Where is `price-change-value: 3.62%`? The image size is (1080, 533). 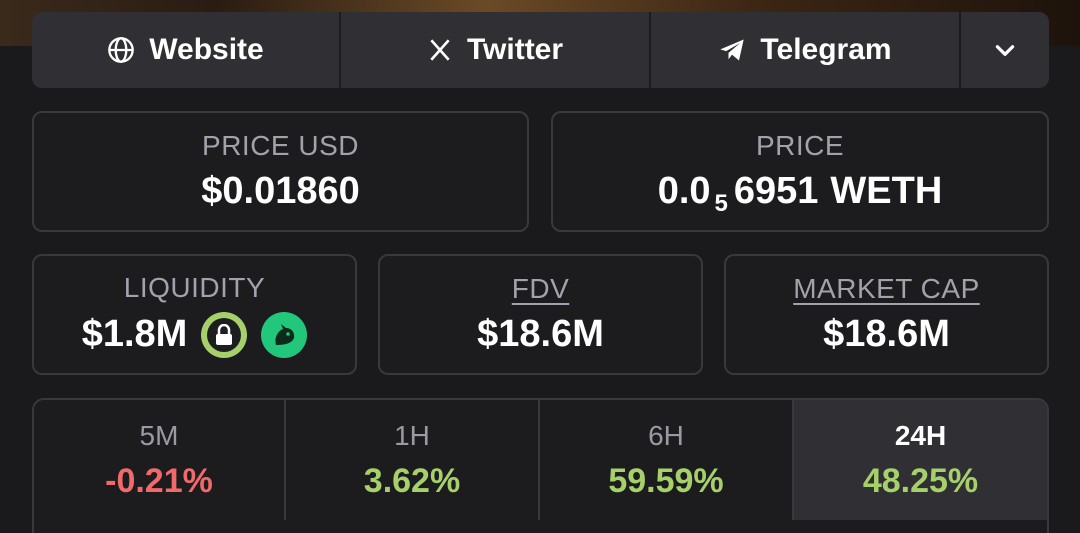
price-change-value: 3.62% is located at coordinates (412, 480).